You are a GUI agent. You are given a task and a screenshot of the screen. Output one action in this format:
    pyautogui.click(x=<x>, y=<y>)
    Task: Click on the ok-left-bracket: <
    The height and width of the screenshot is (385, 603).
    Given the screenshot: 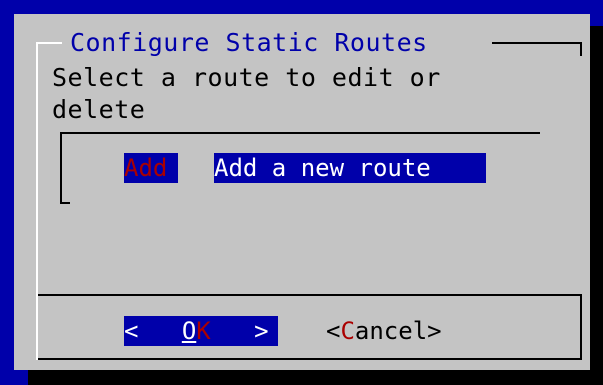 What is the action you would take?
    pyautogui.click(x=131, y=331)
    